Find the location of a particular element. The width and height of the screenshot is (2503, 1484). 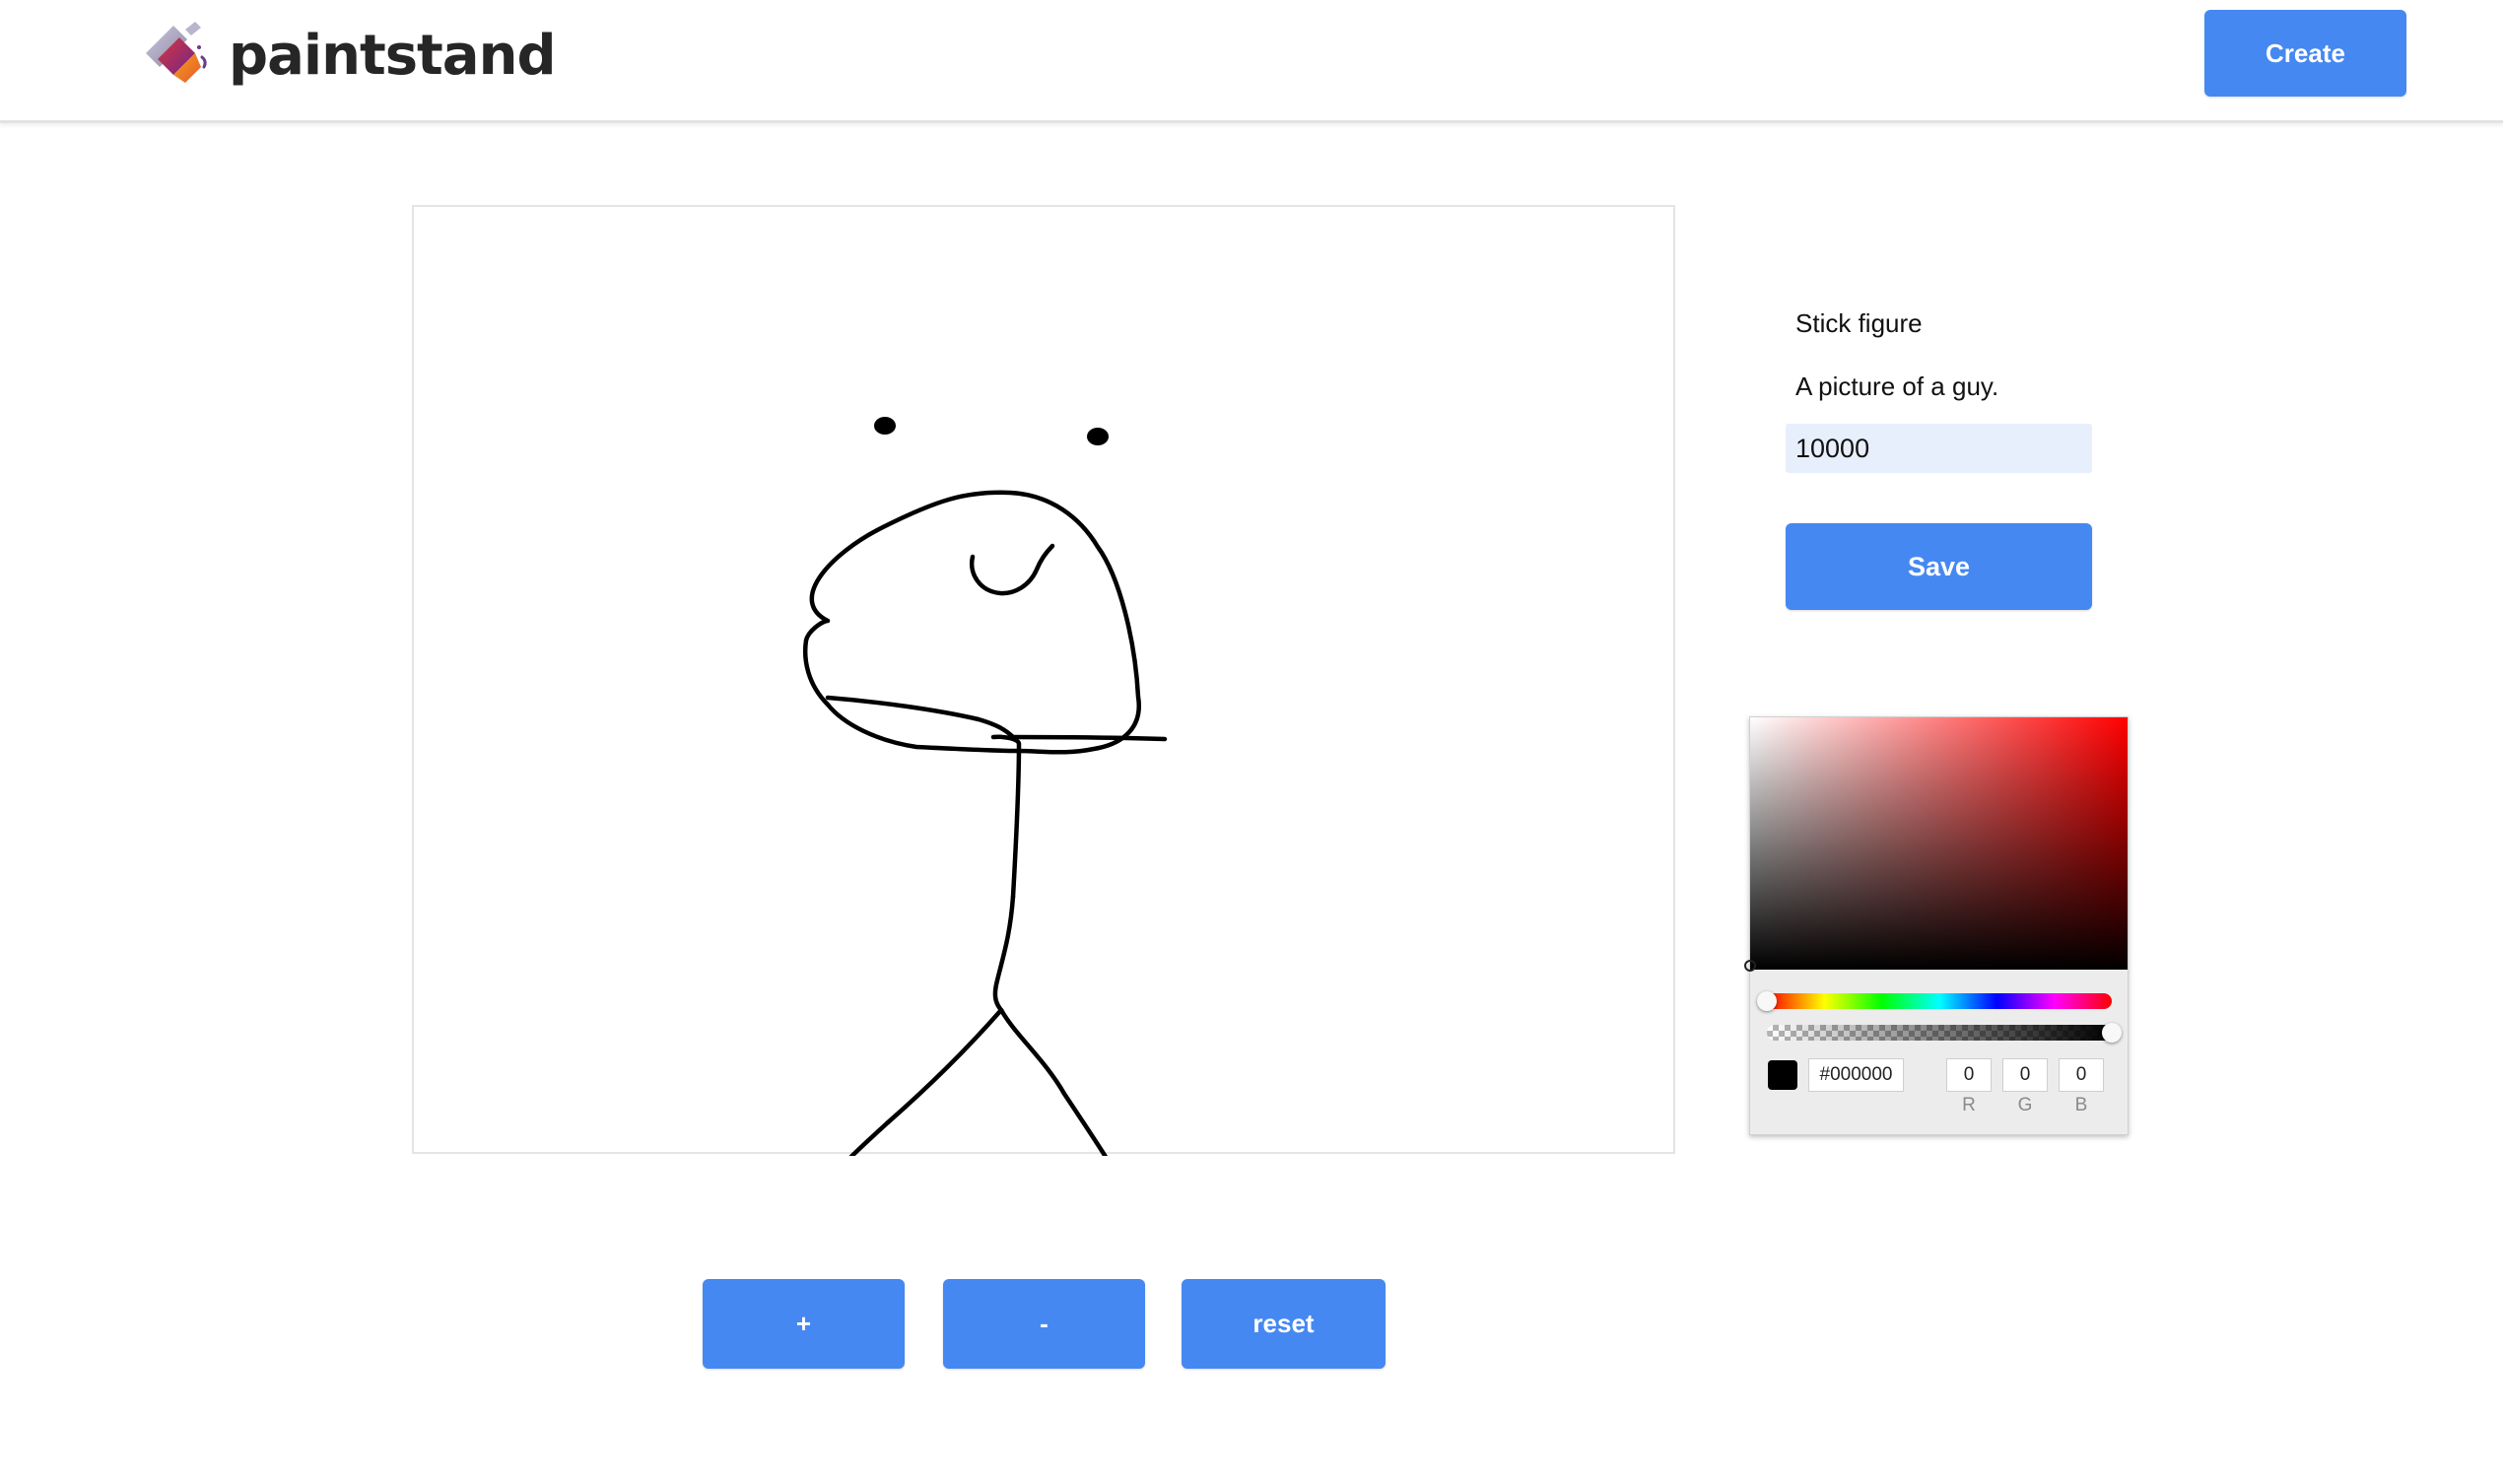

left-leg-stroke is located at coordinates (926, 1081).